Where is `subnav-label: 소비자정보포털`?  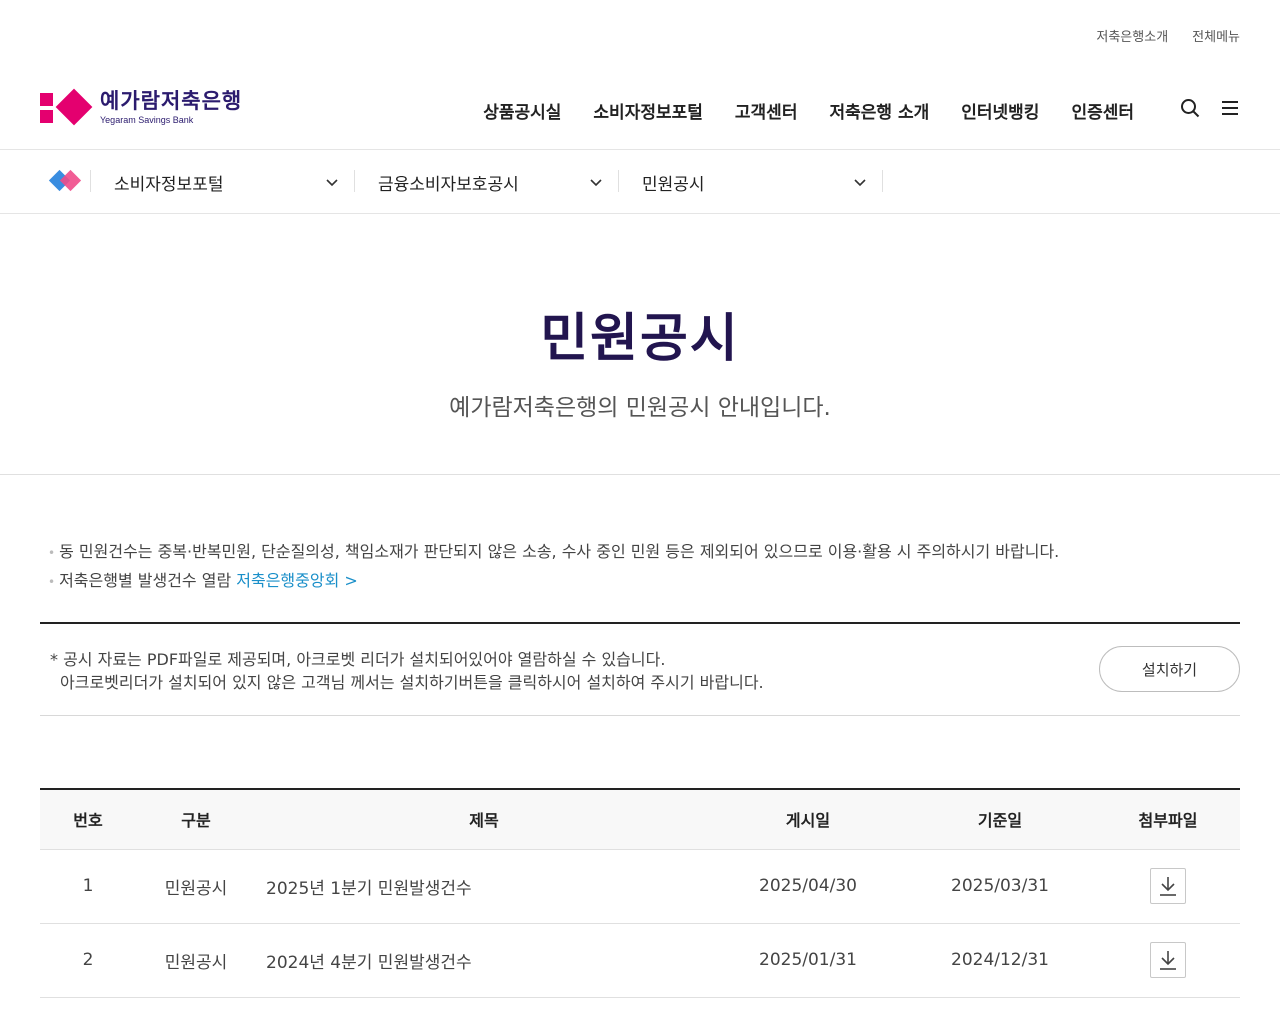
subnav-label: 소비자정보포털 is located at coordinates (169, 184).